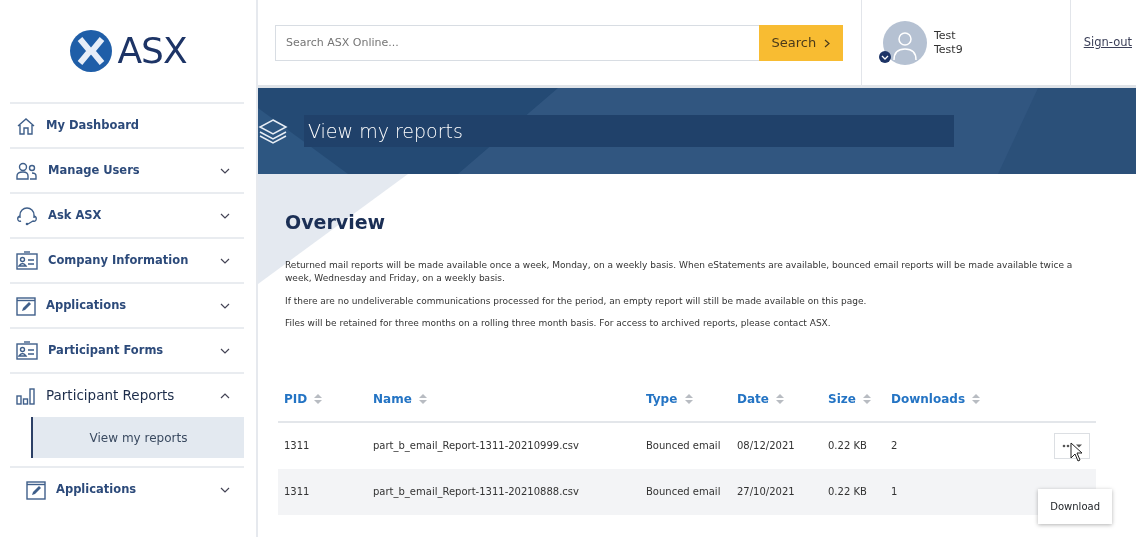  I want to click on users-icon, so click(27, 170).